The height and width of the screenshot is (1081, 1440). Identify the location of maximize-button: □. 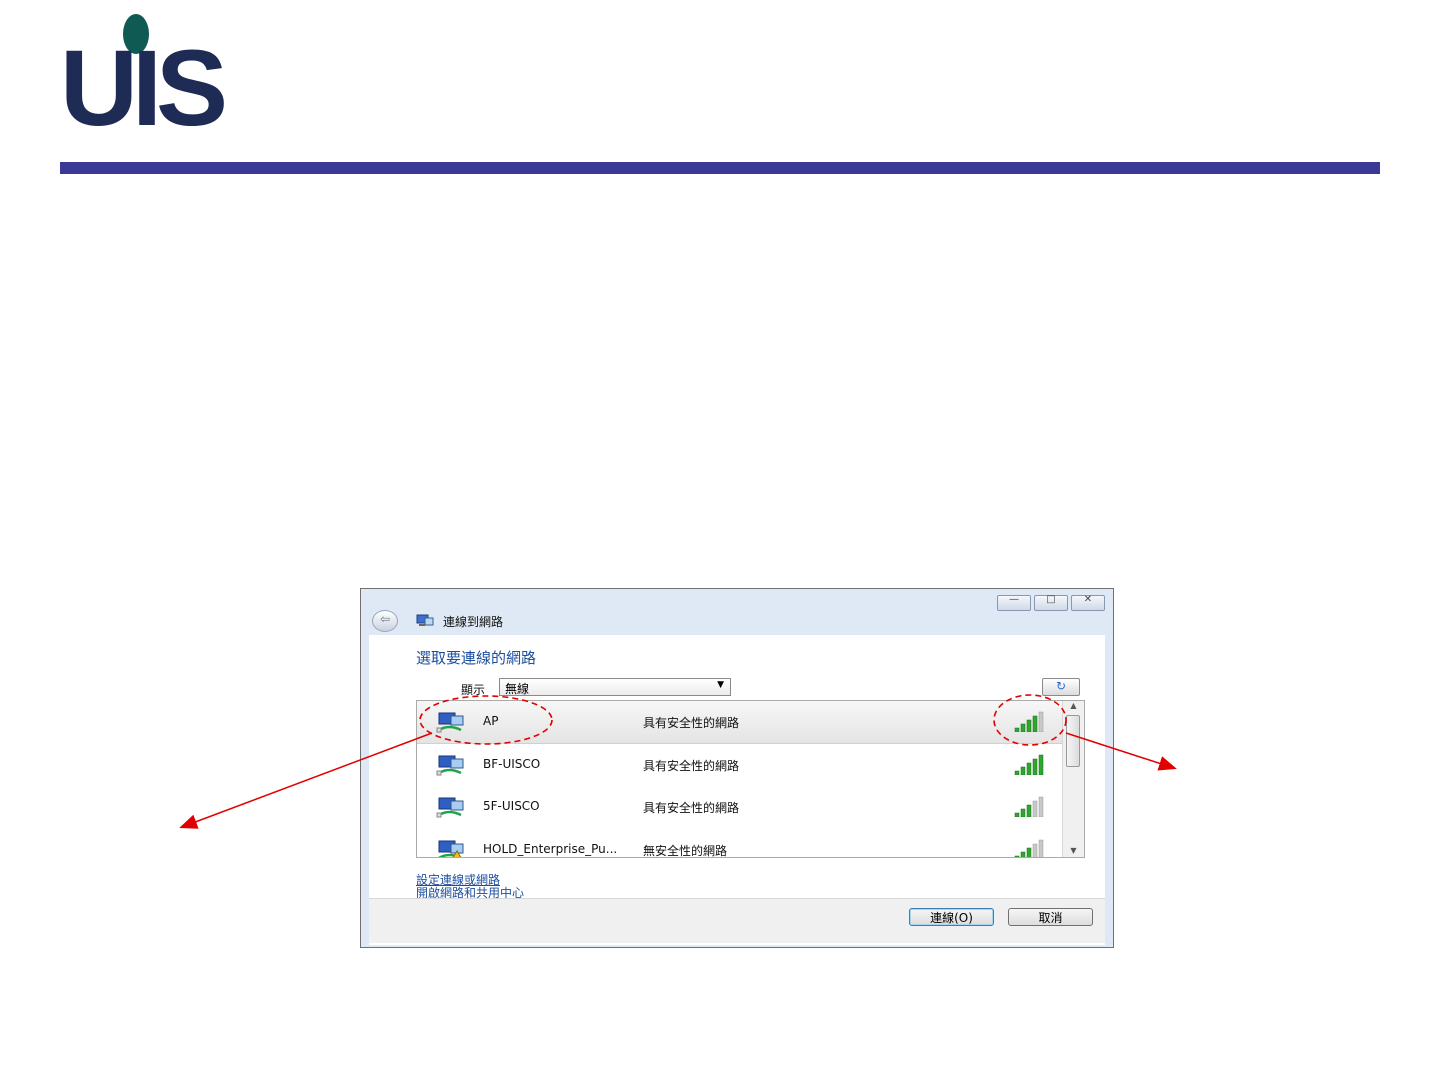
(1051, 602).